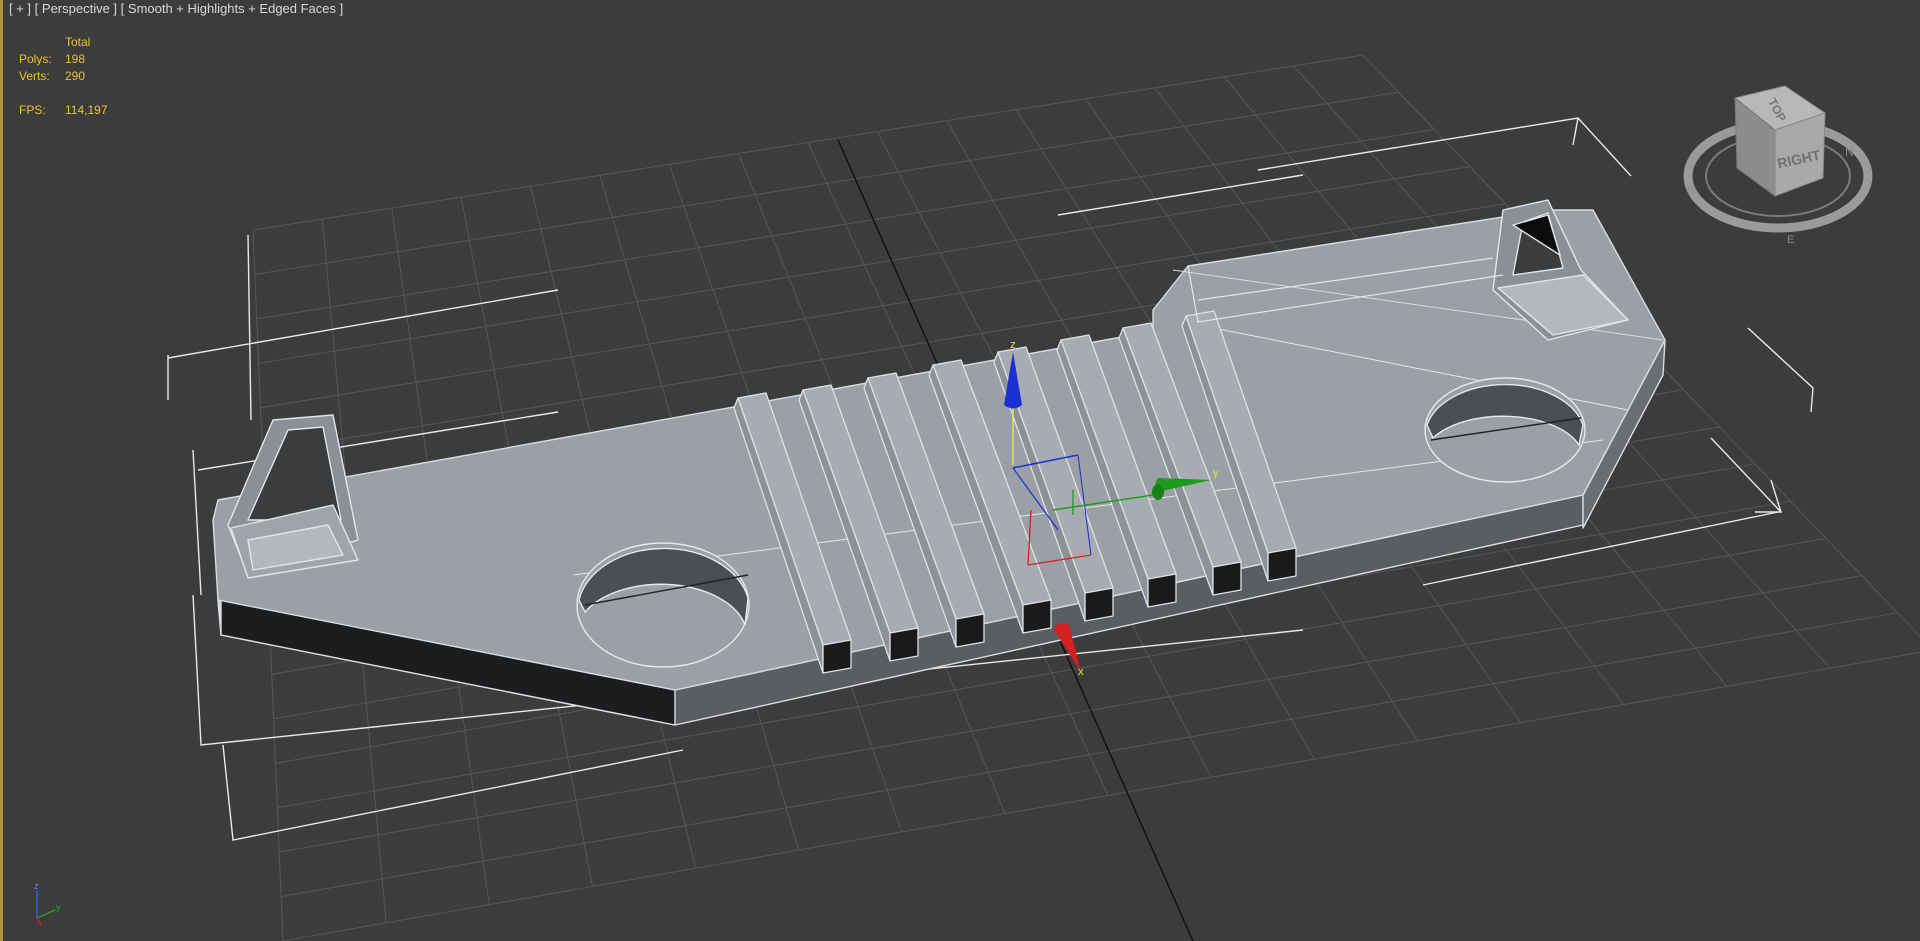  What do you see at coordinates (47, 904) in the screenshot?
I see `axis-tripod-icon: z y` at bounding box center [47, 904].